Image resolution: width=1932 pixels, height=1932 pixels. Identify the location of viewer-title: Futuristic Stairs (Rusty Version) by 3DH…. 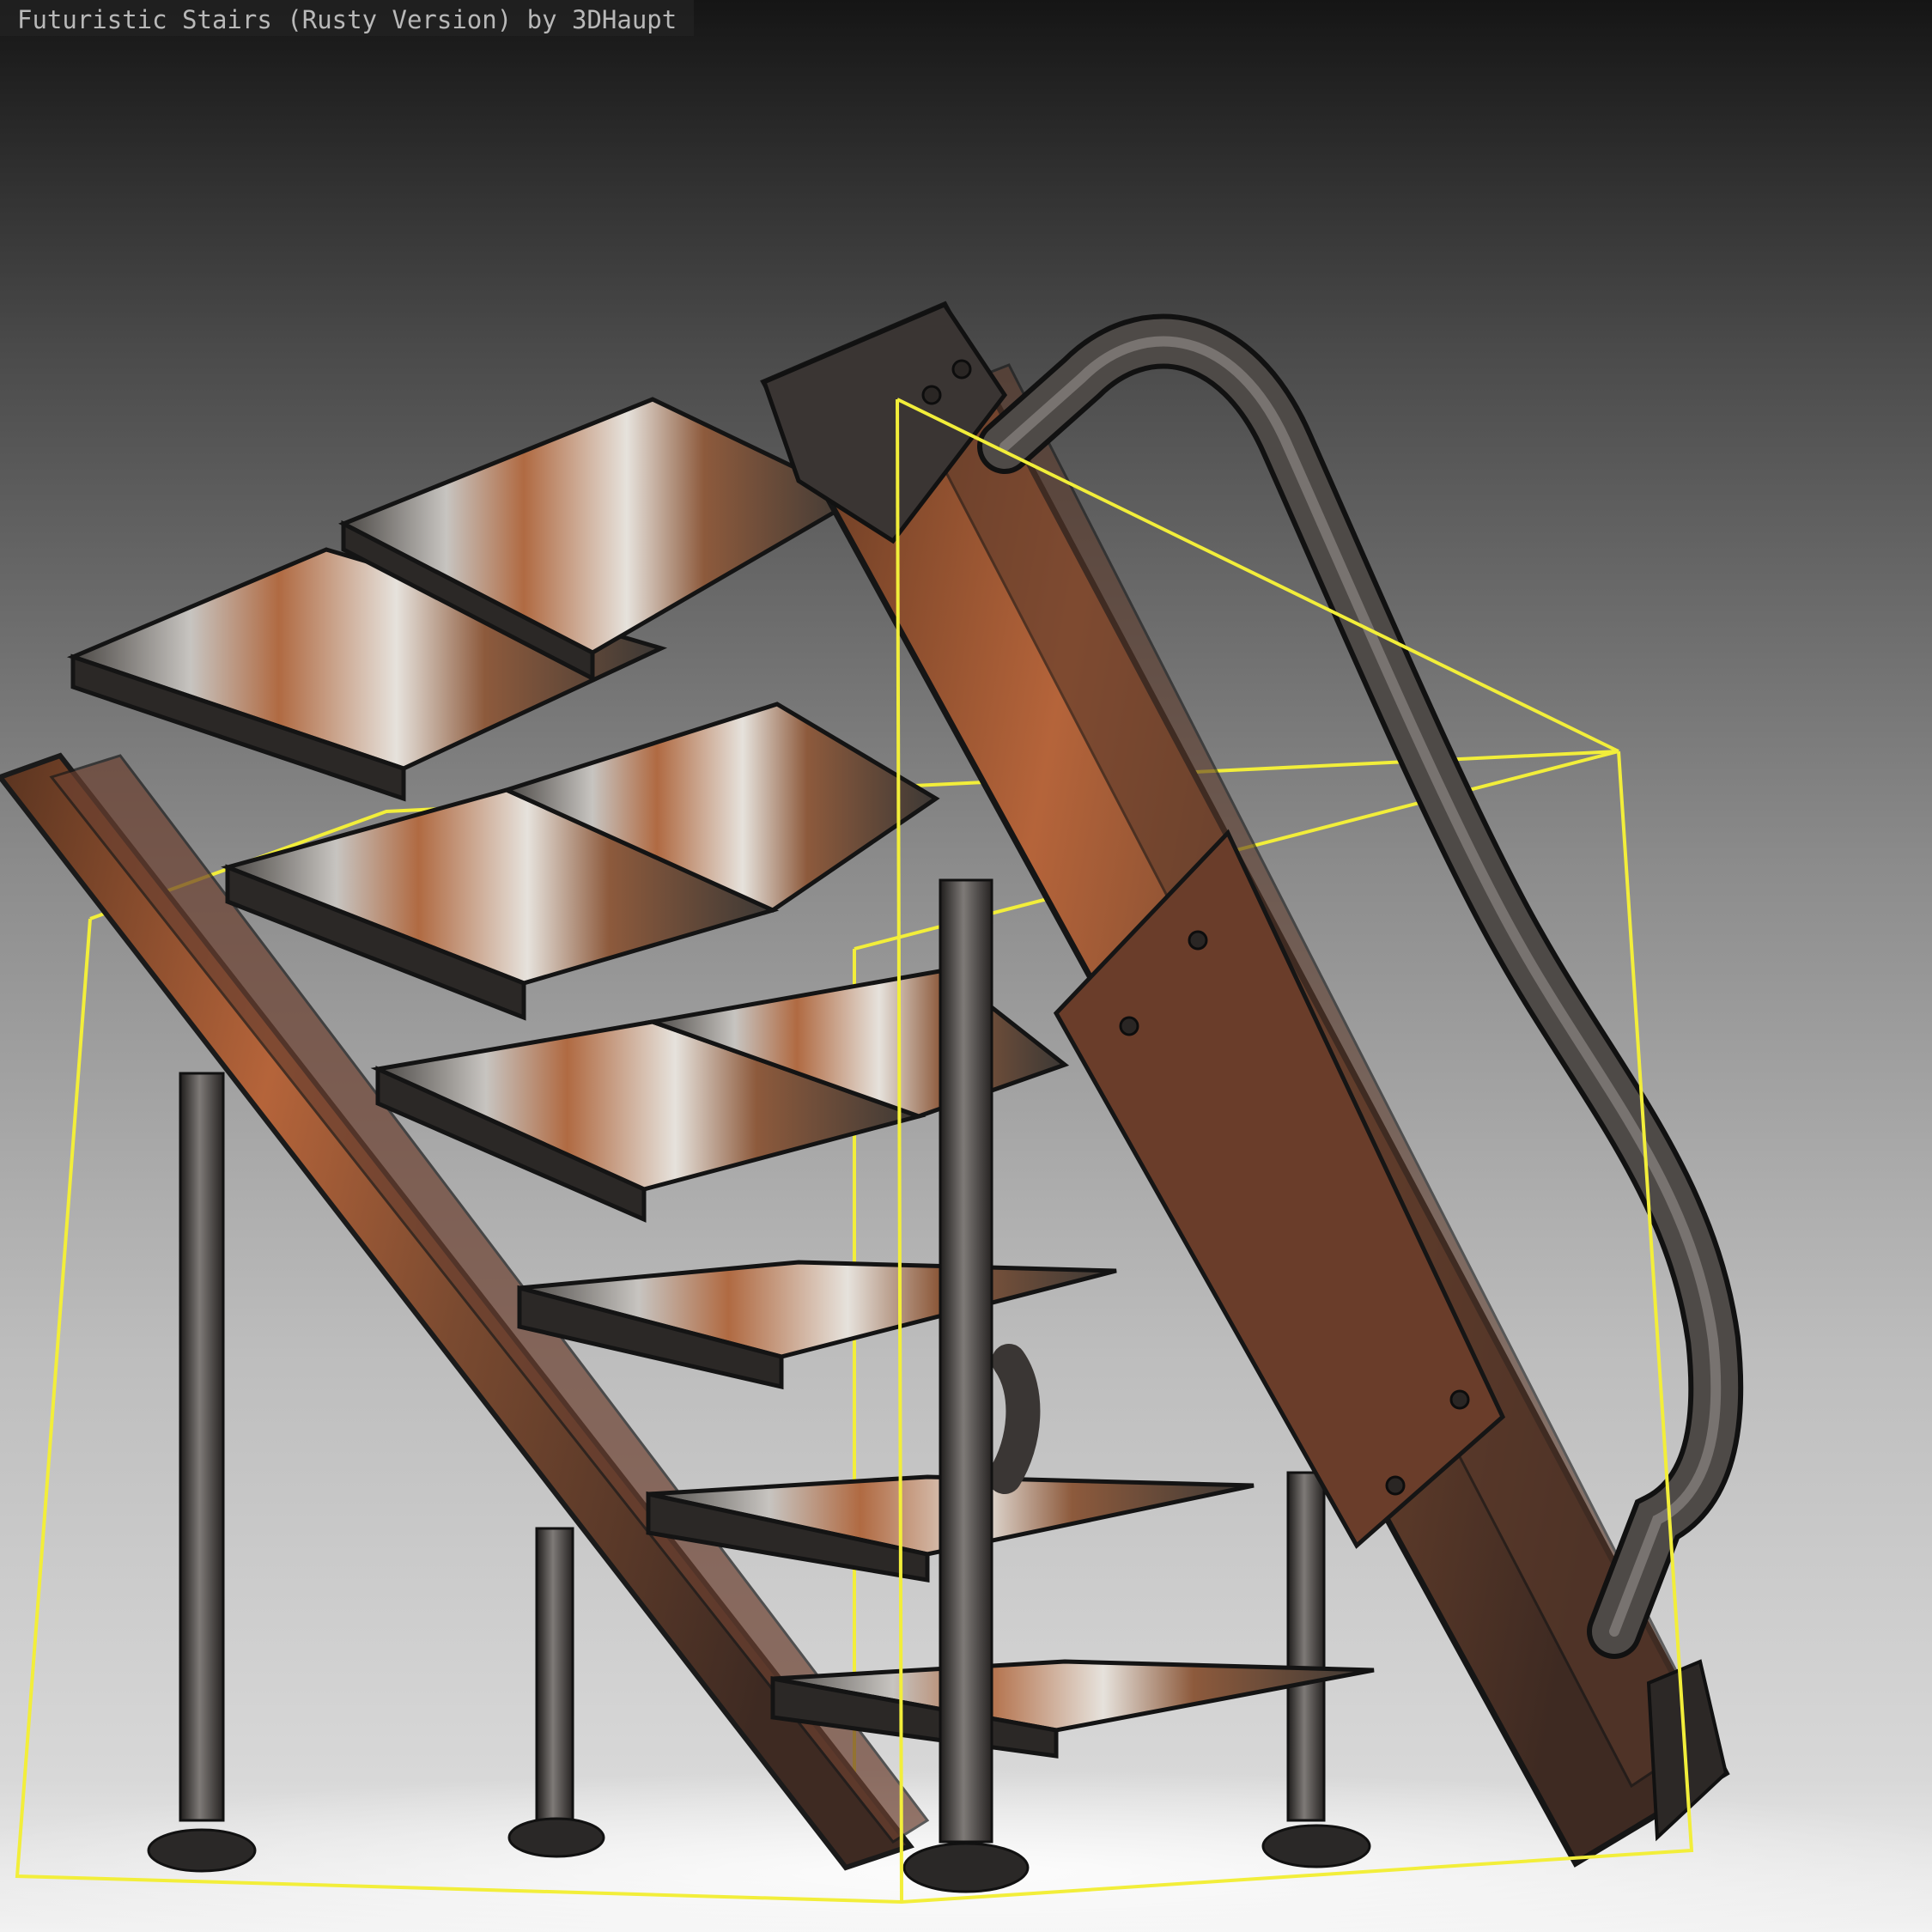
(347, 18).